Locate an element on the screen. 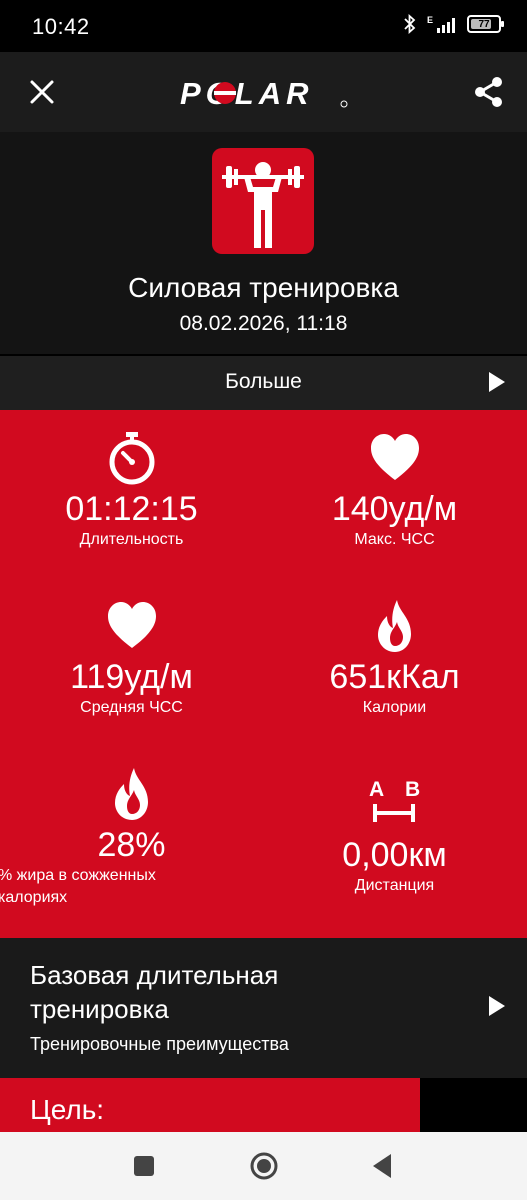 This screenshot has width=527, height=1200. goal-section: Цель: is located at coordinates (210, 1105).